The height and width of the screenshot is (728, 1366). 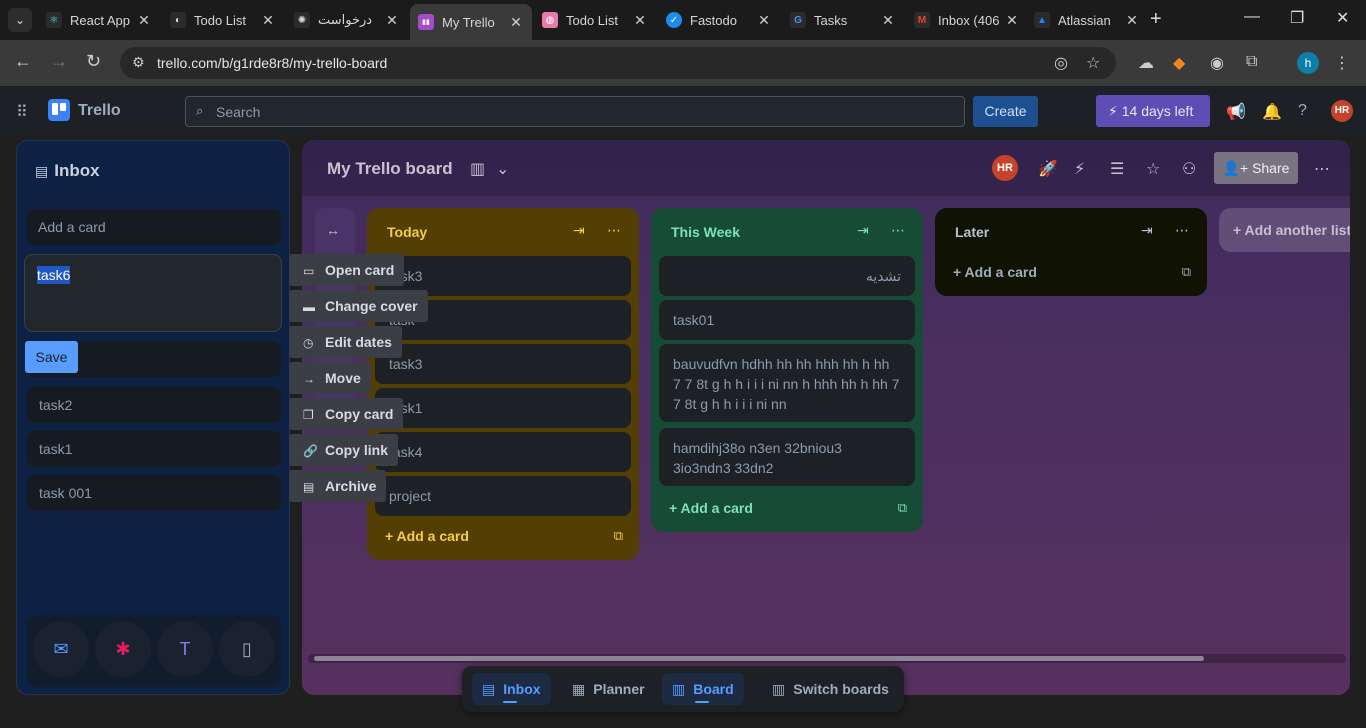 What do you see at coordinates (595, 20) in the screenshot?
I see `browser-tab: ◍ Todo List ✕` at bounding box center [595, 20].